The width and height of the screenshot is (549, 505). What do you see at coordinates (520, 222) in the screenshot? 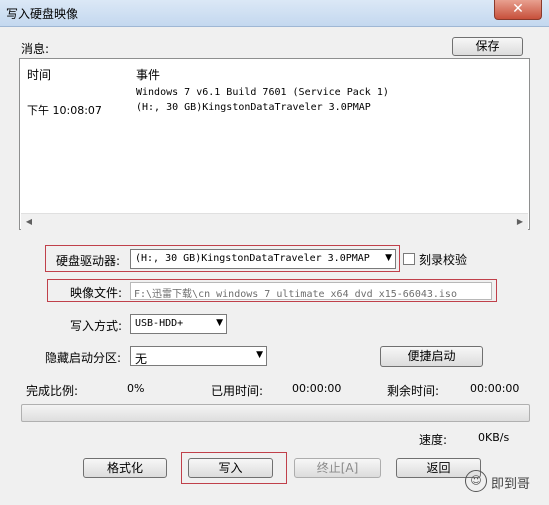
I see `scroll-right-icon: ▶` at bounding box center [520, 222].